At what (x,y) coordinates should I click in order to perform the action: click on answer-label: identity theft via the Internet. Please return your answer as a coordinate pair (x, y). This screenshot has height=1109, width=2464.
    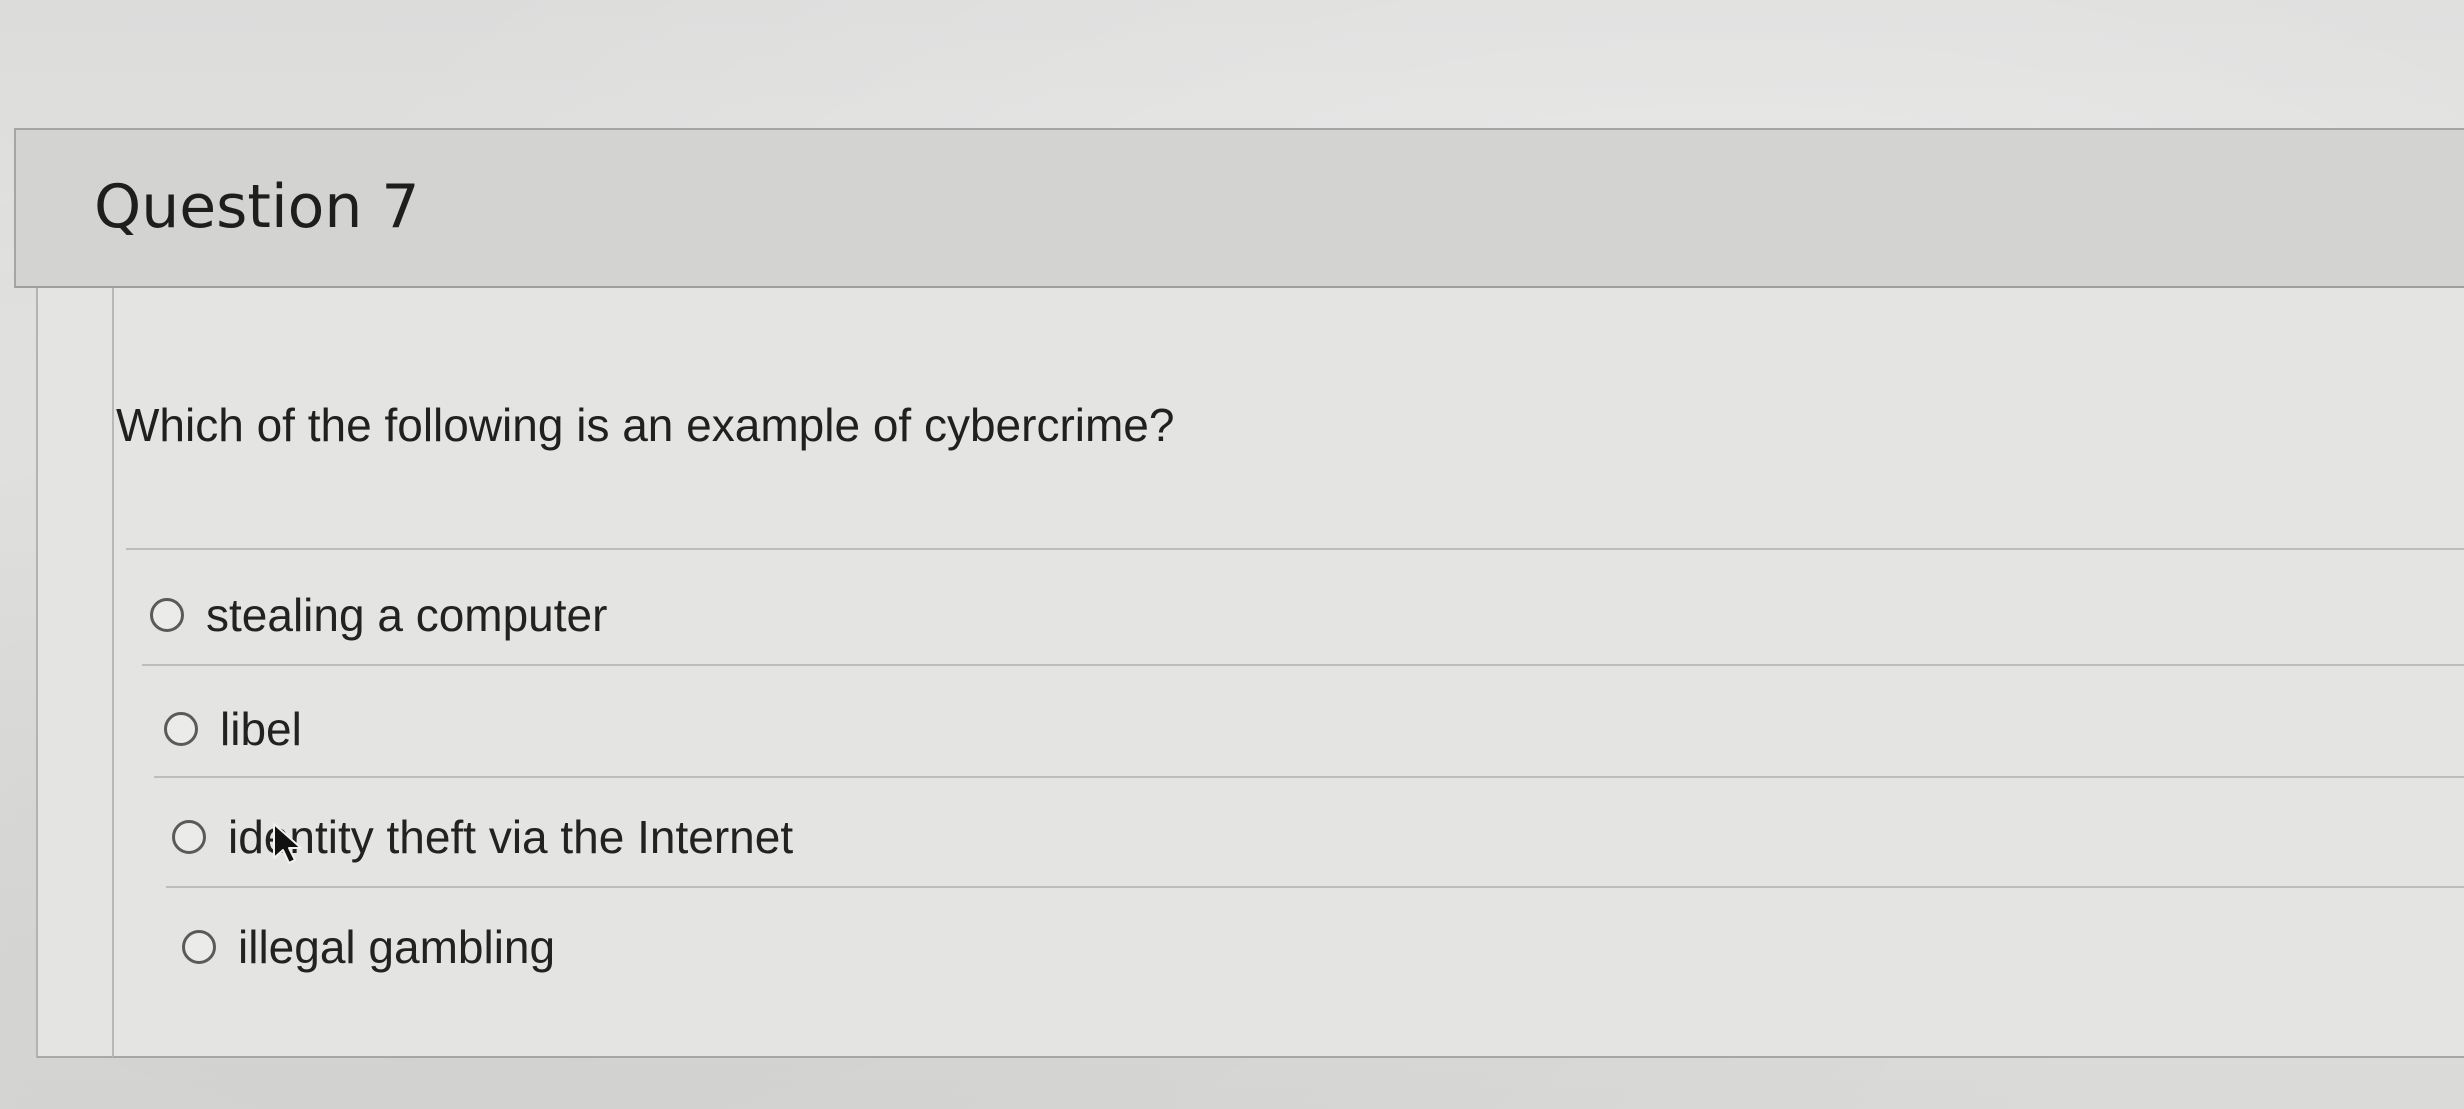
    Looking at the image, I should click on (511, 837).